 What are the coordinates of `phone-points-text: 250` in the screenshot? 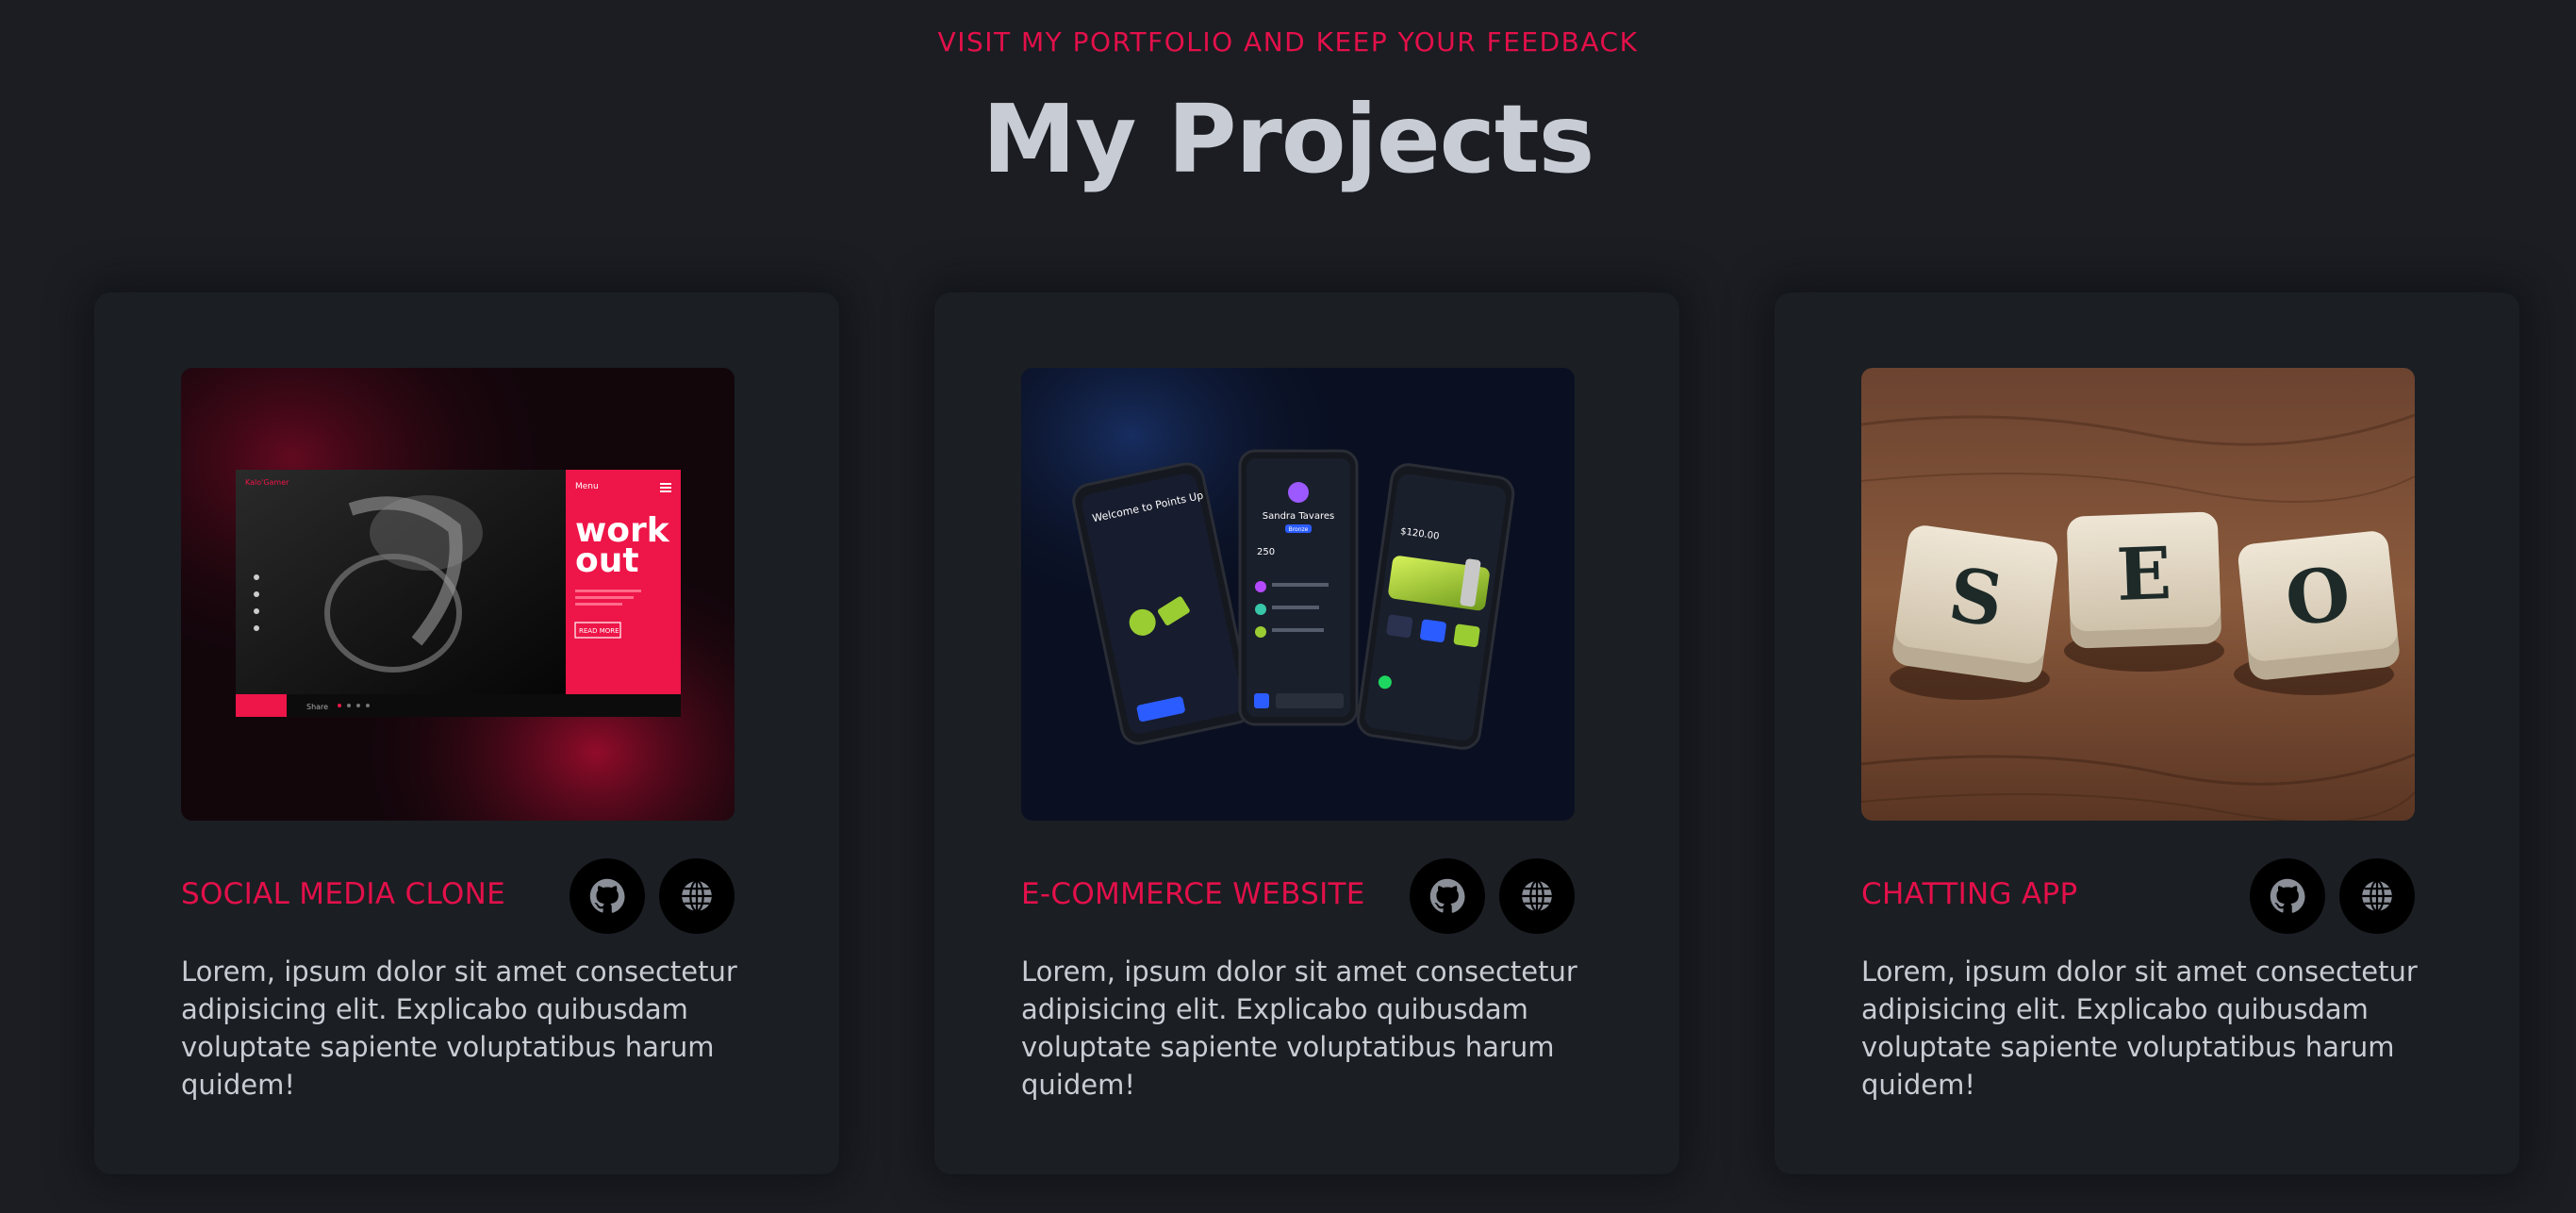 It's located at (1266, 552).